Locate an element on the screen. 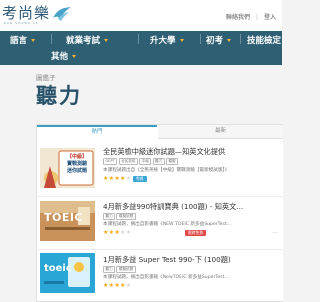  thumbnail-caption: 迷你試題 is located at coordinates (76, 171).